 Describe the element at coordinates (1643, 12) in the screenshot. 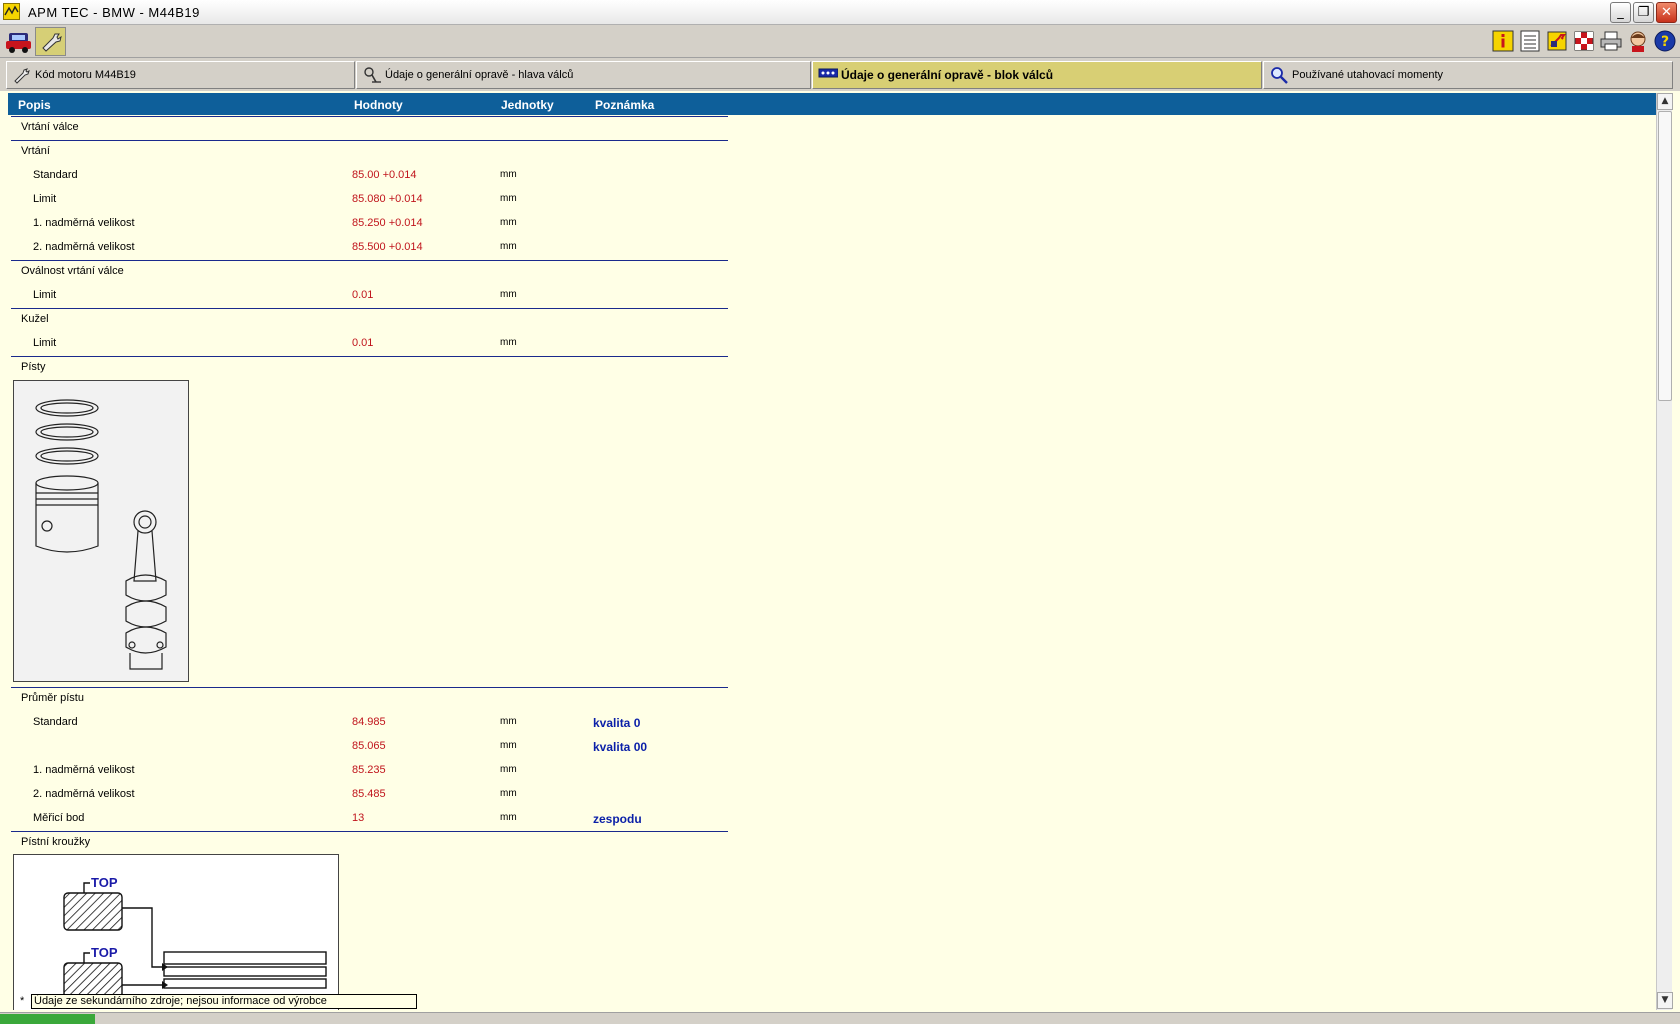

I see `restore-button: ❐` at that location.